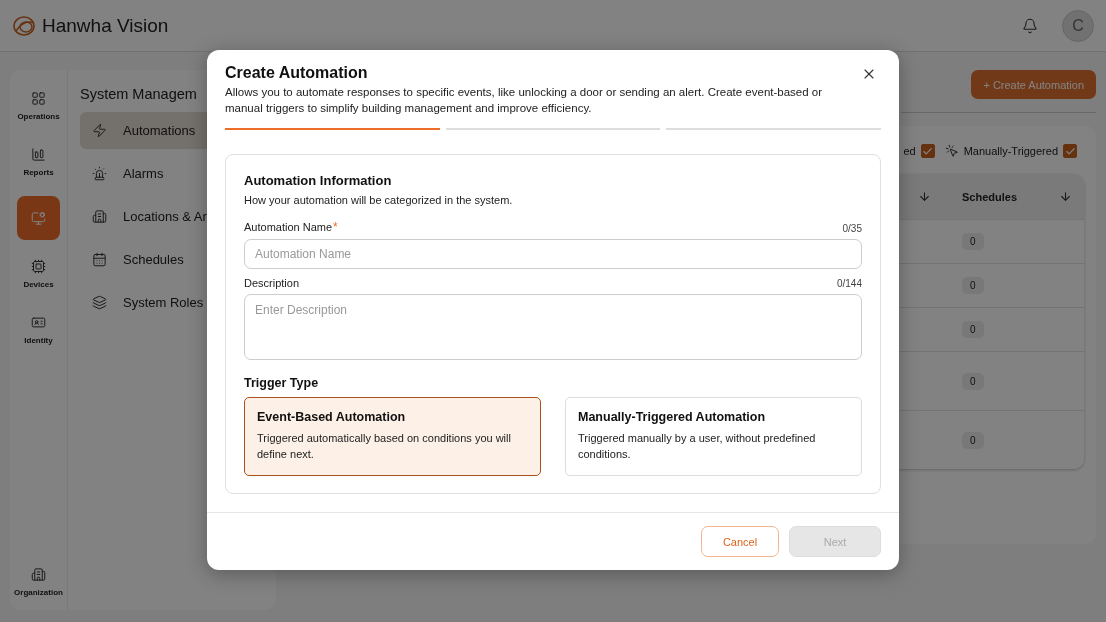 This screenshot has width=1106, height=622. I want to click on avatar: C, so click(1078, 25).